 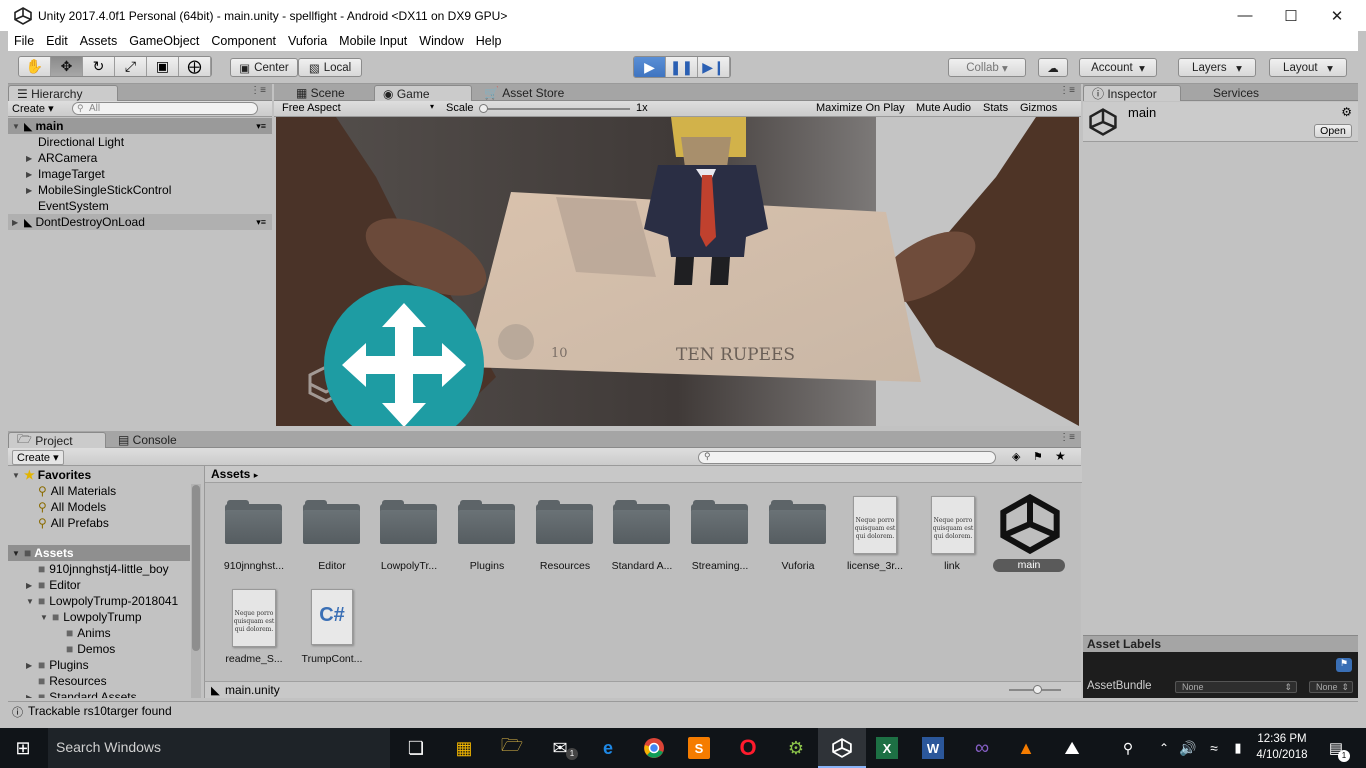 What do you see at coordinates (1282, 739) in the screenshot?
I see `clock-time: 12:36 PM` at bounding box center [1282, 739].